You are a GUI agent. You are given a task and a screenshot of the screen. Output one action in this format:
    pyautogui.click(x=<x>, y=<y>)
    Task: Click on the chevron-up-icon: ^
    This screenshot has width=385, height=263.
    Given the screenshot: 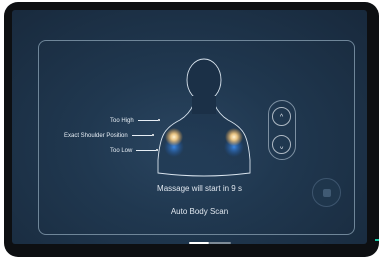 What is the action you would take?
    pyautogui.click(x=281, y=117)
    